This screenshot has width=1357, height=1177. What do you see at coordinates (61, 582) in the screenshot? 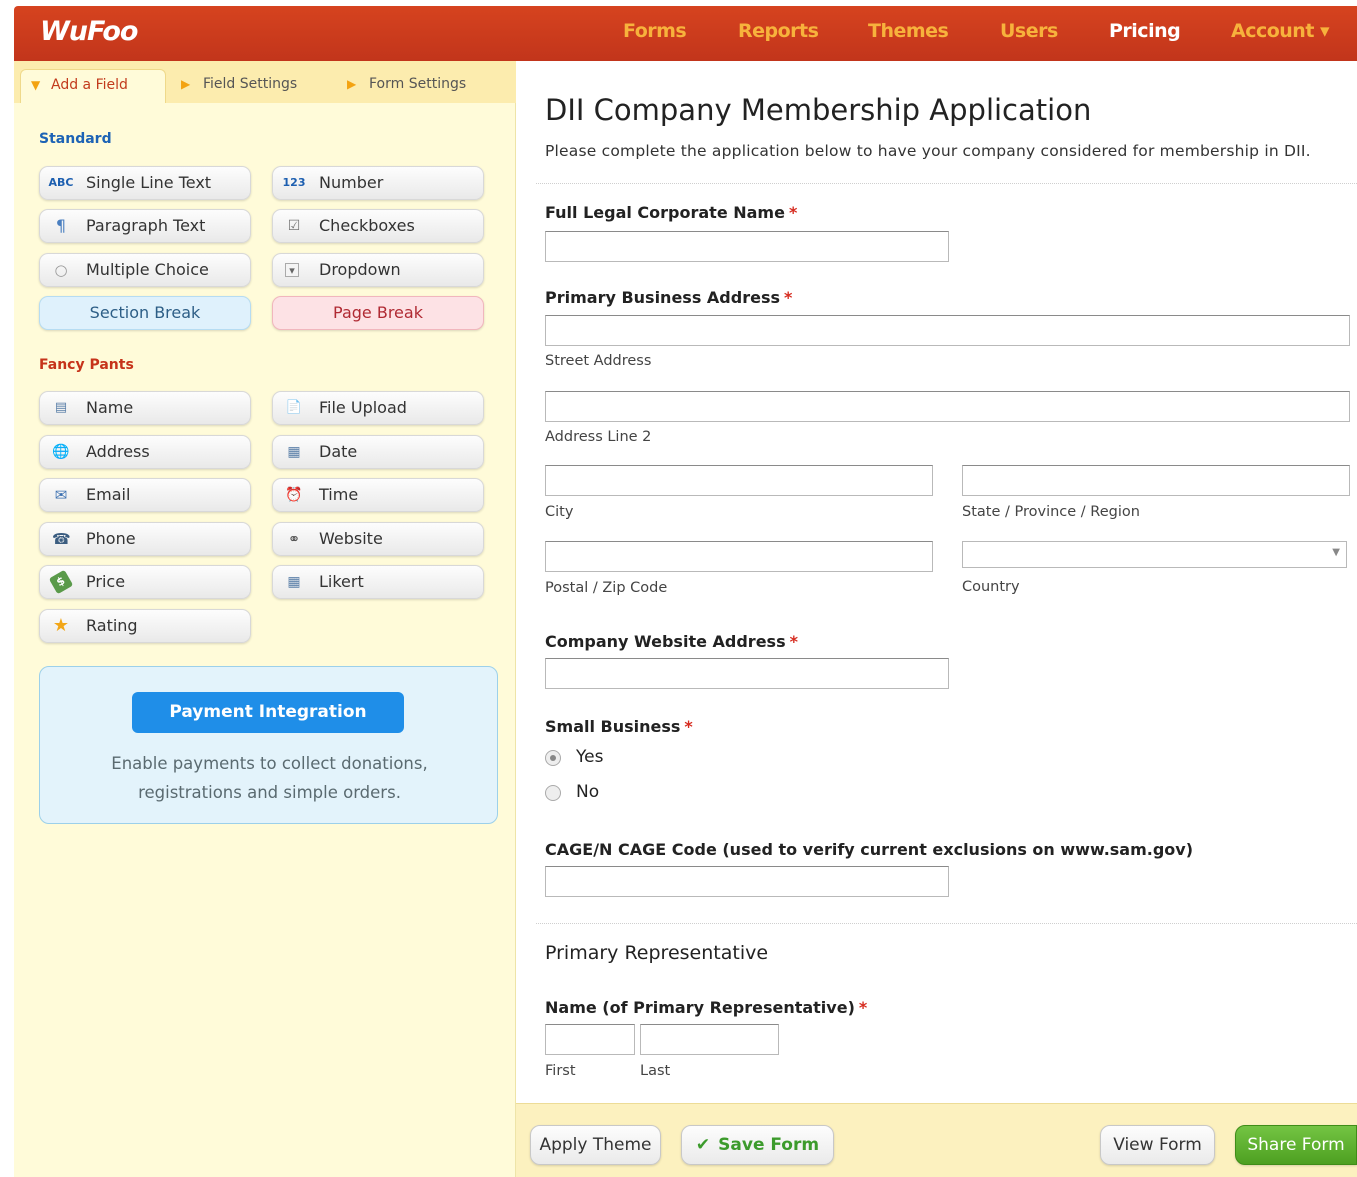
I see `price-tag-icon: $` at bounding box center [61, 582].